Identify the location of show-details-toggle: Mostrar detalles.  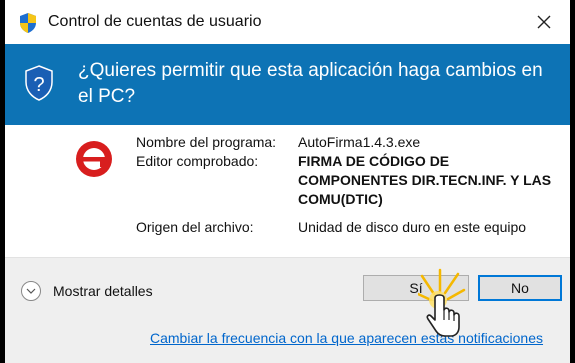
(87, 291).